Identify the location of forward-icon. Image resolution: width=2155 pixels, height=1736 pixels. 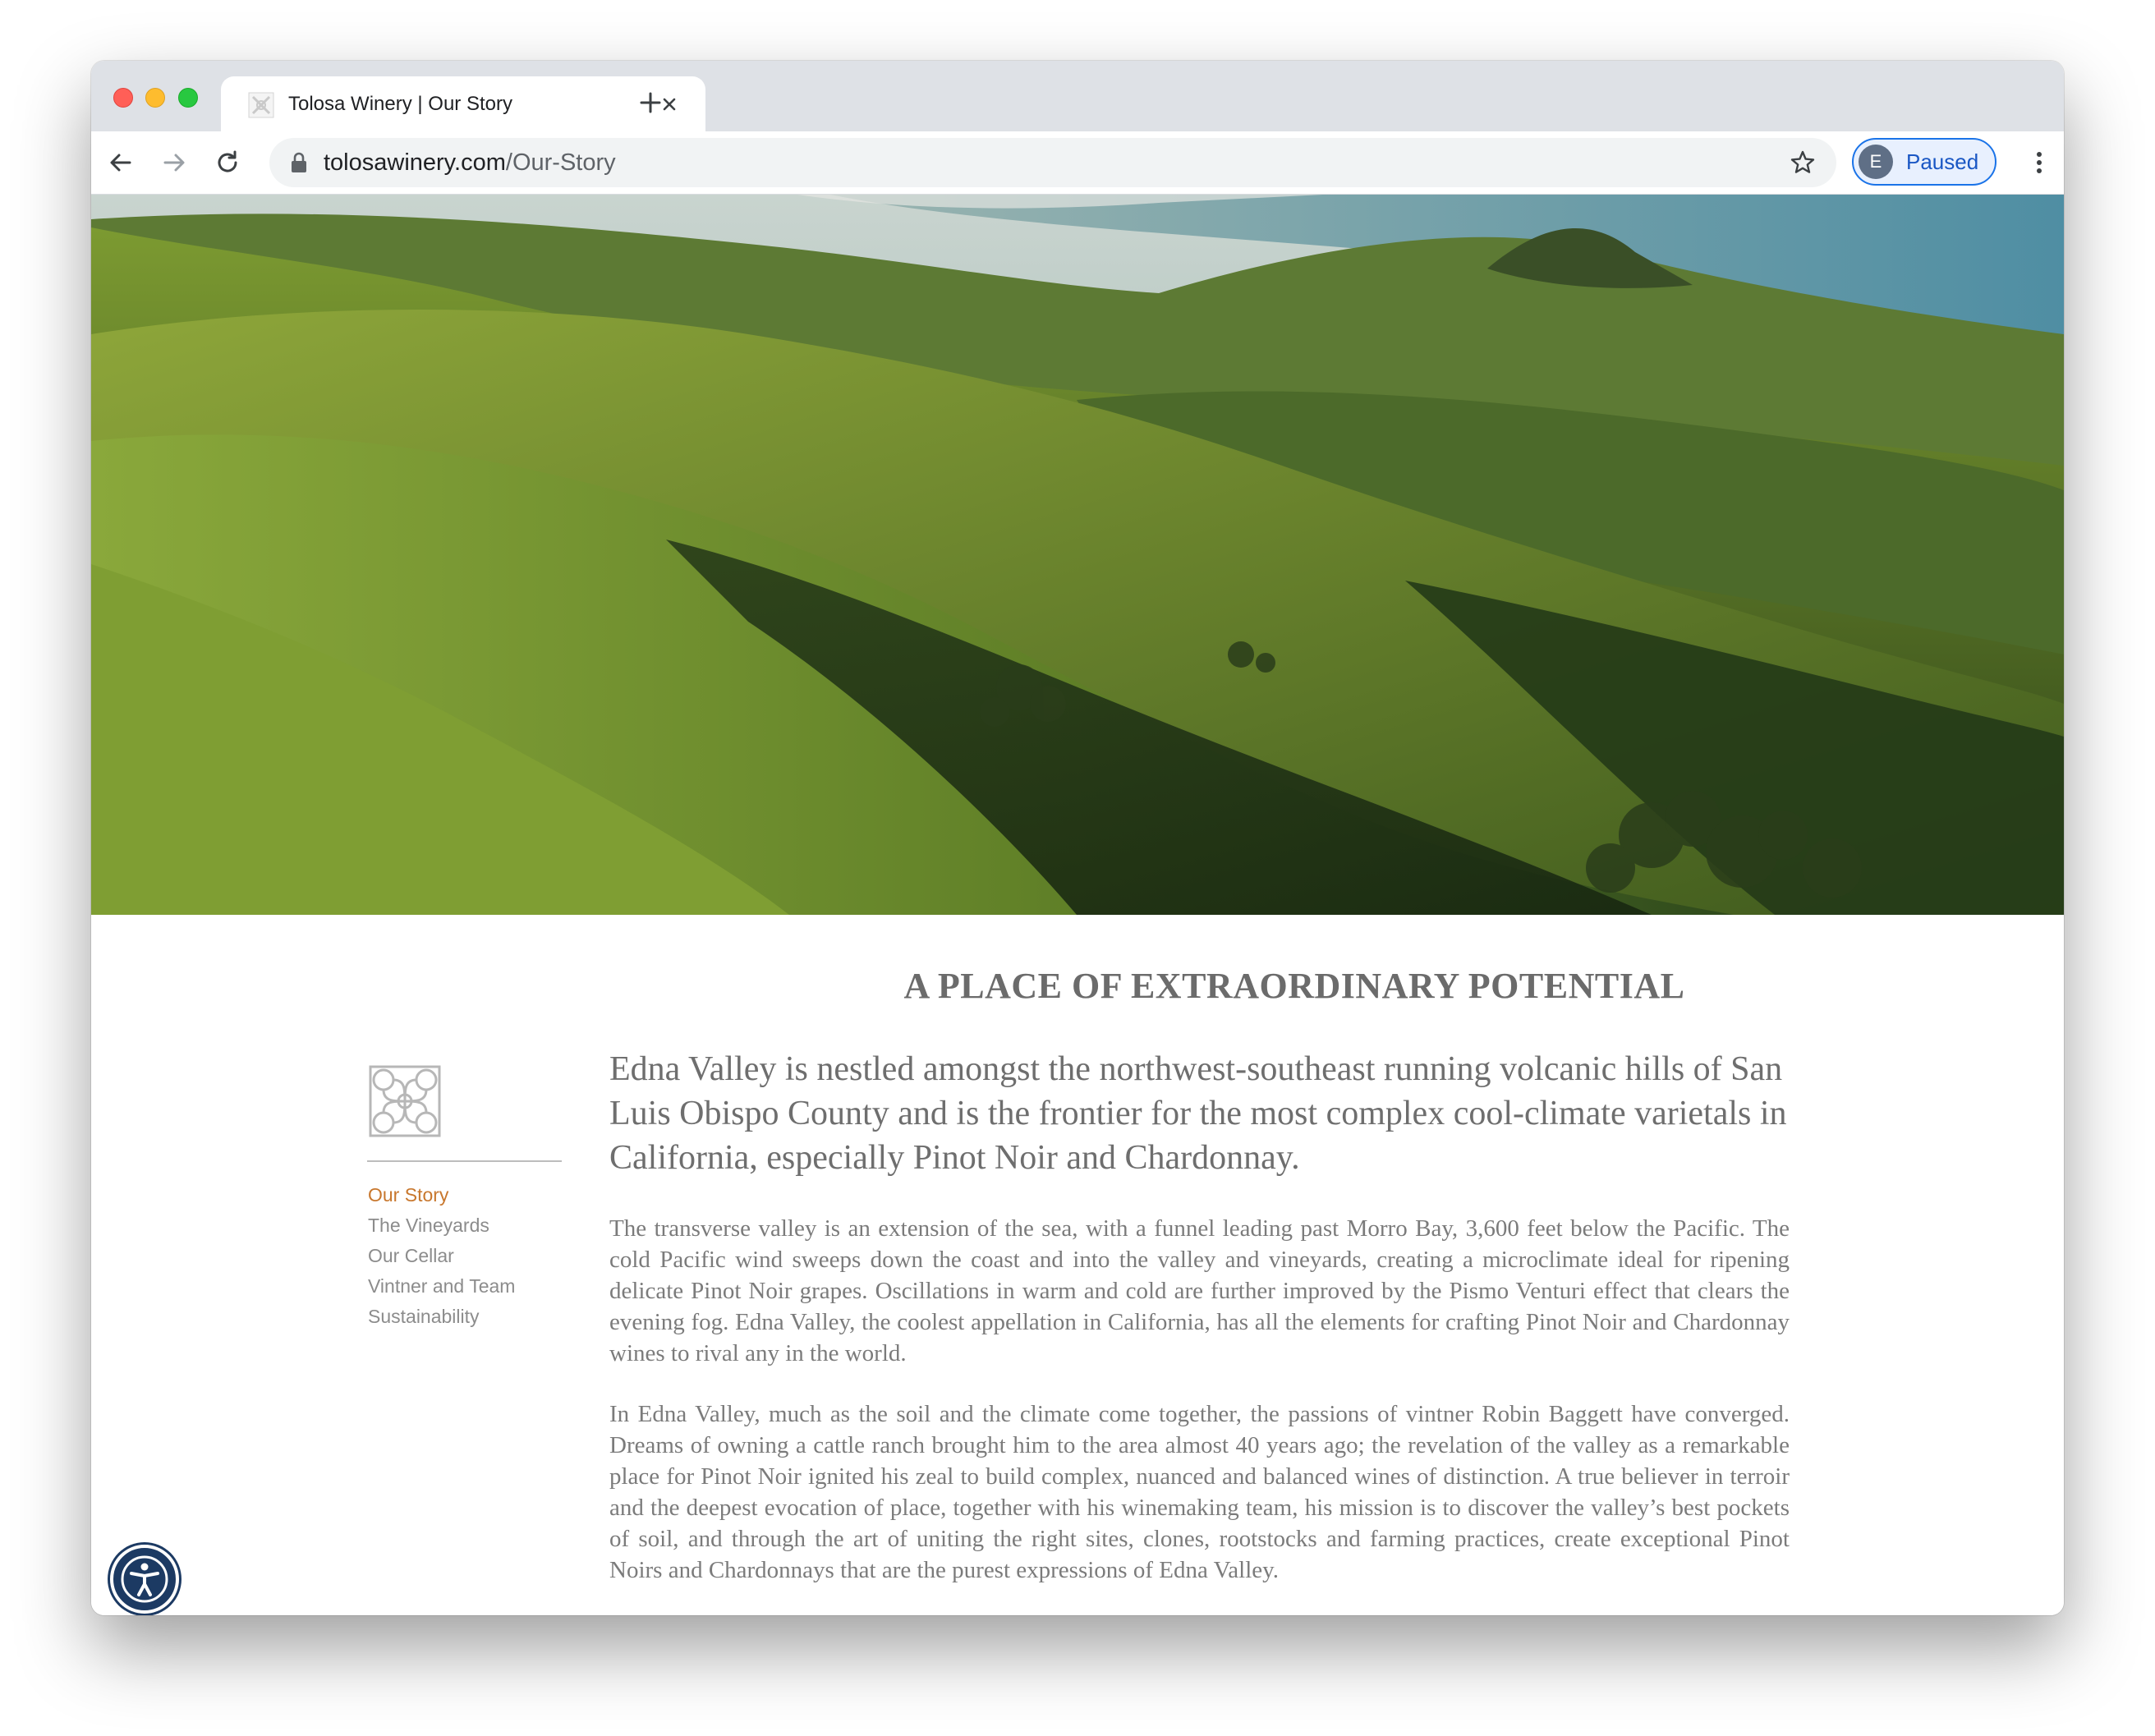
(174, 162).